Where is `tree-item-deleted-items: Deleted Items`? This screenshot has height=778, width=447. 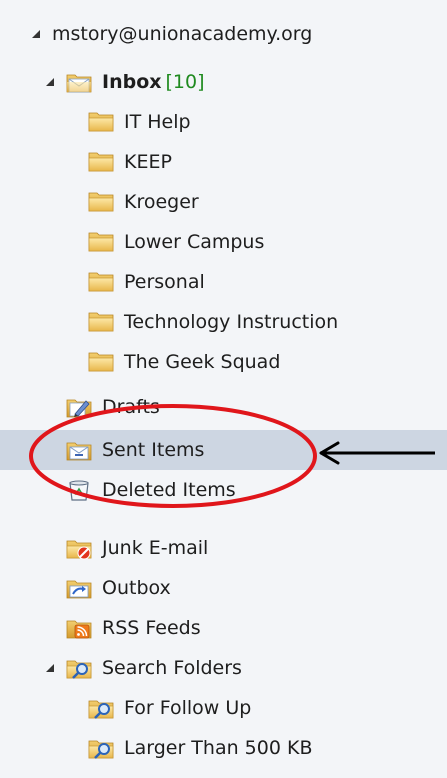 tree-item-deleted-items: Deleted Items is located at coordinates (223, 490).